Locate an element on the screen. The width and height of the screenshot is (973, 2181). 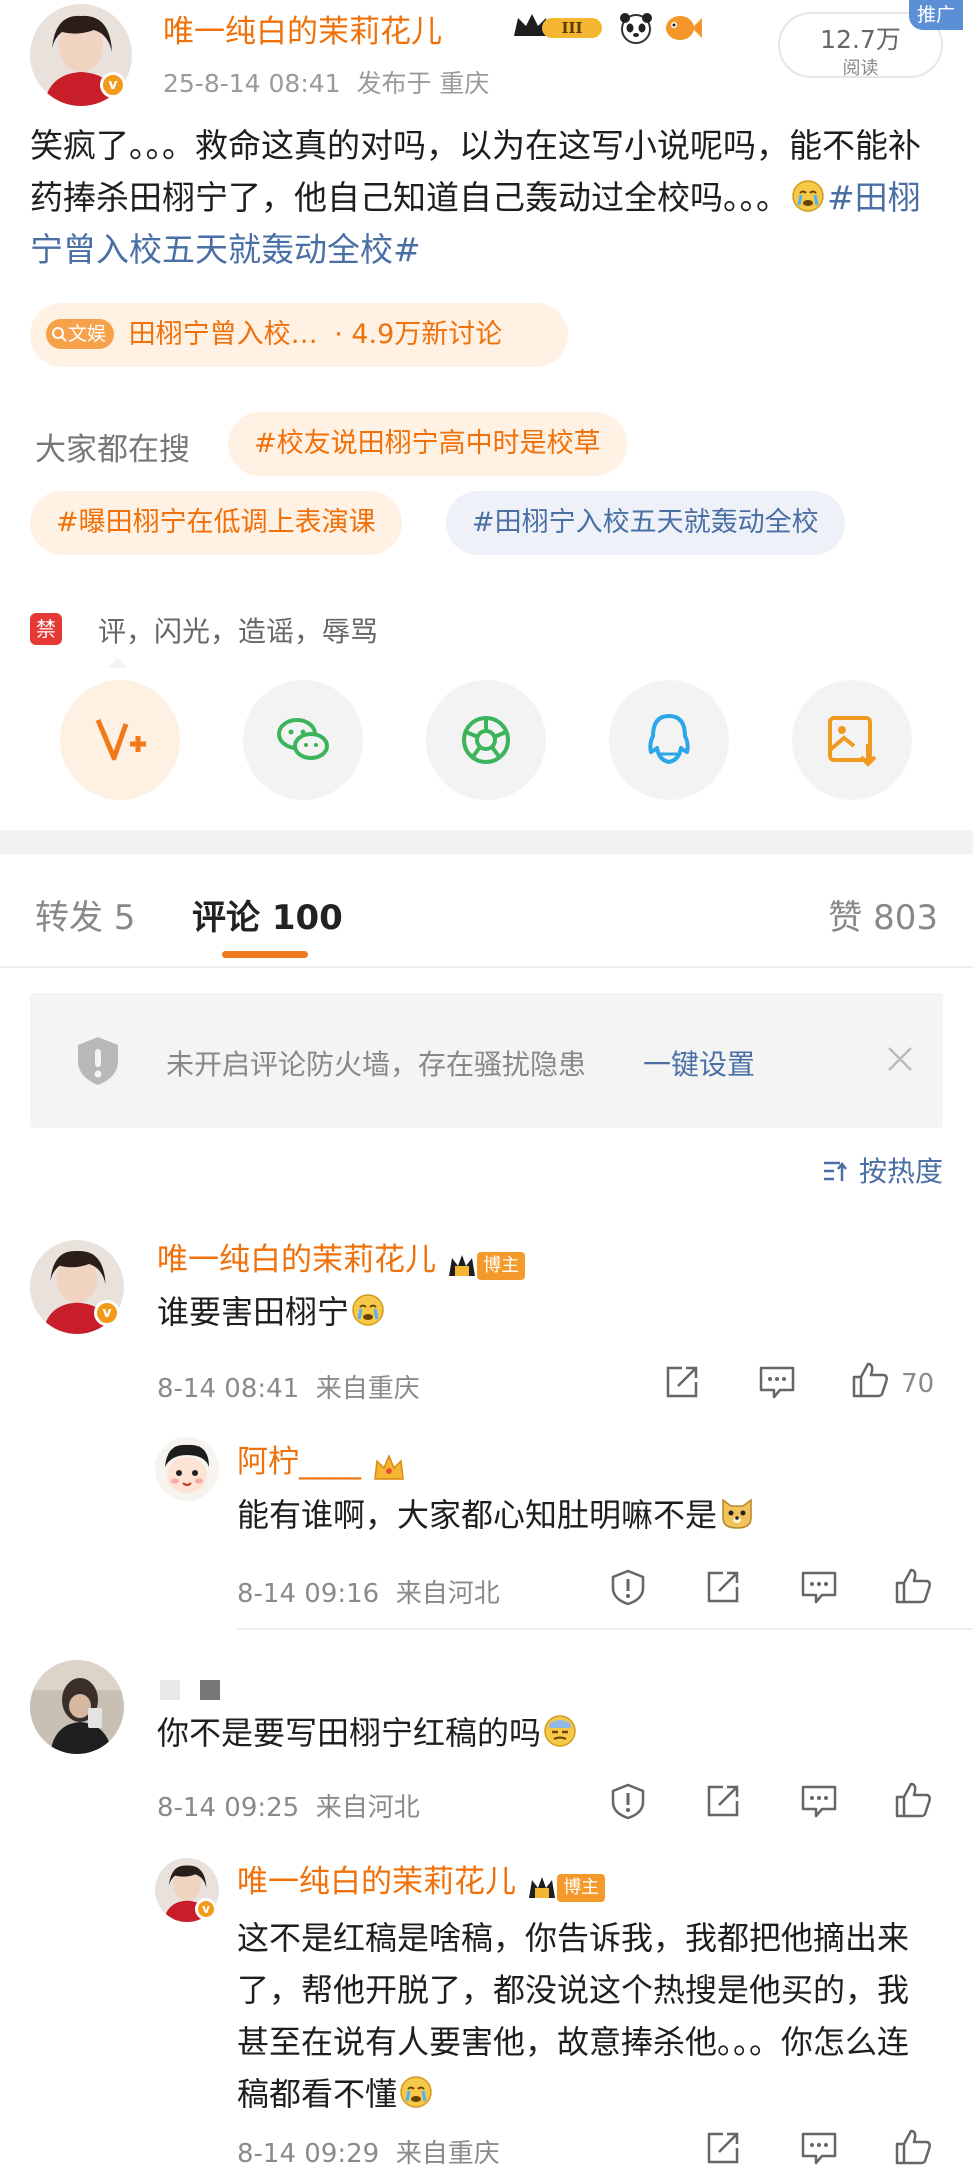
comment-meta: 8-14 09:25 来自河北 is located at coordinates (288, 1808).